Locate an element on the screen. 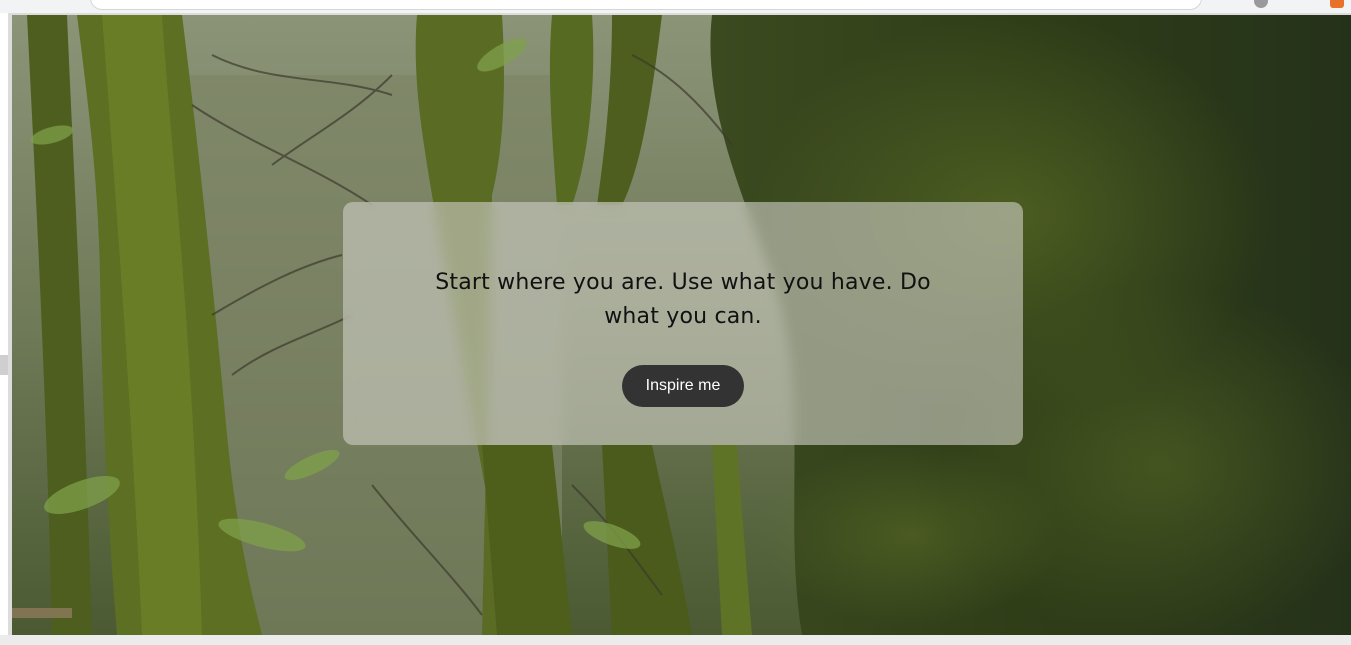 The image size is (1351, 645). inspire-me-button: Inspire me is located at coordinates (683, 386).